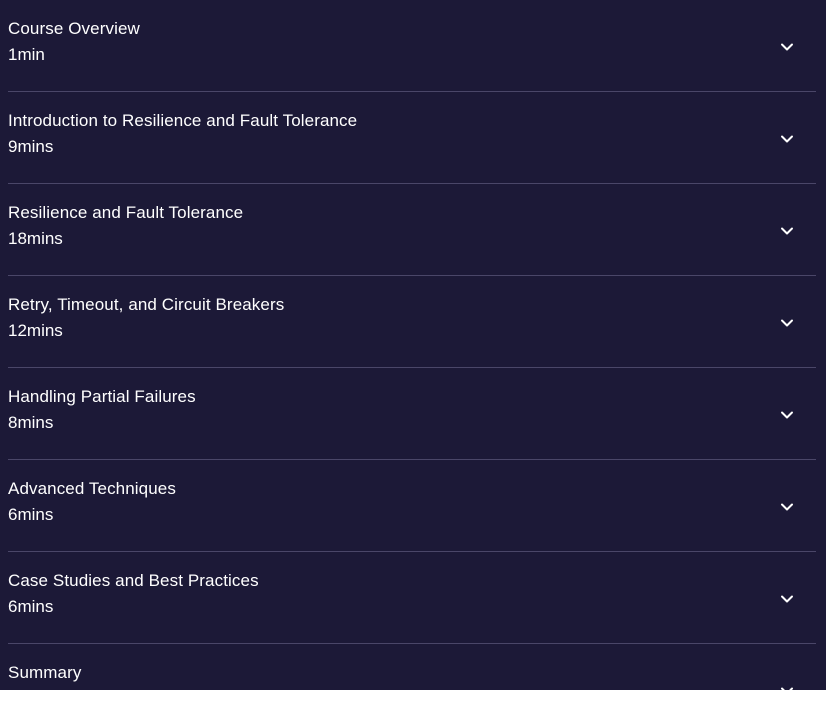 The image size is (826, 719). What do you see at coordinates (412, 46) in the screenshot?
I see `module-course-overview: Course Overview 1min` at bounding box center [412, 46].